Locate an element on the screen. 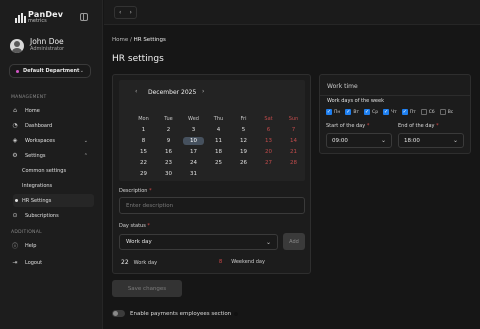  calendar-day: 30 is located at coordinates (168, 174).